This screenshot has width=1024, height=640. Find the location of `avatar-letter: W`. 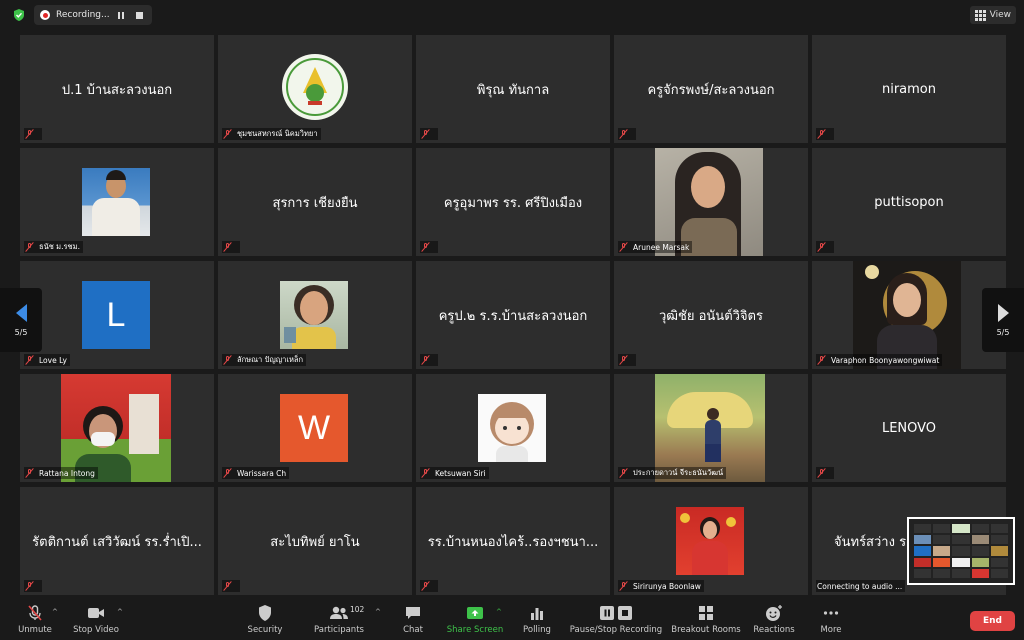

avatar-letter: W is located at coordinates (314, 428).